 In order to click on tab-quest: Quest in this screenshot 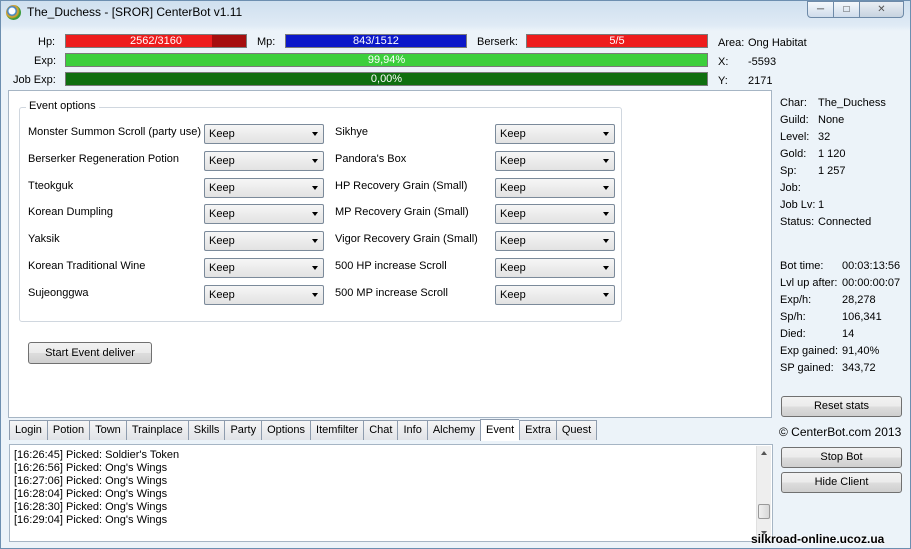, I will do `click(576, 430)`.